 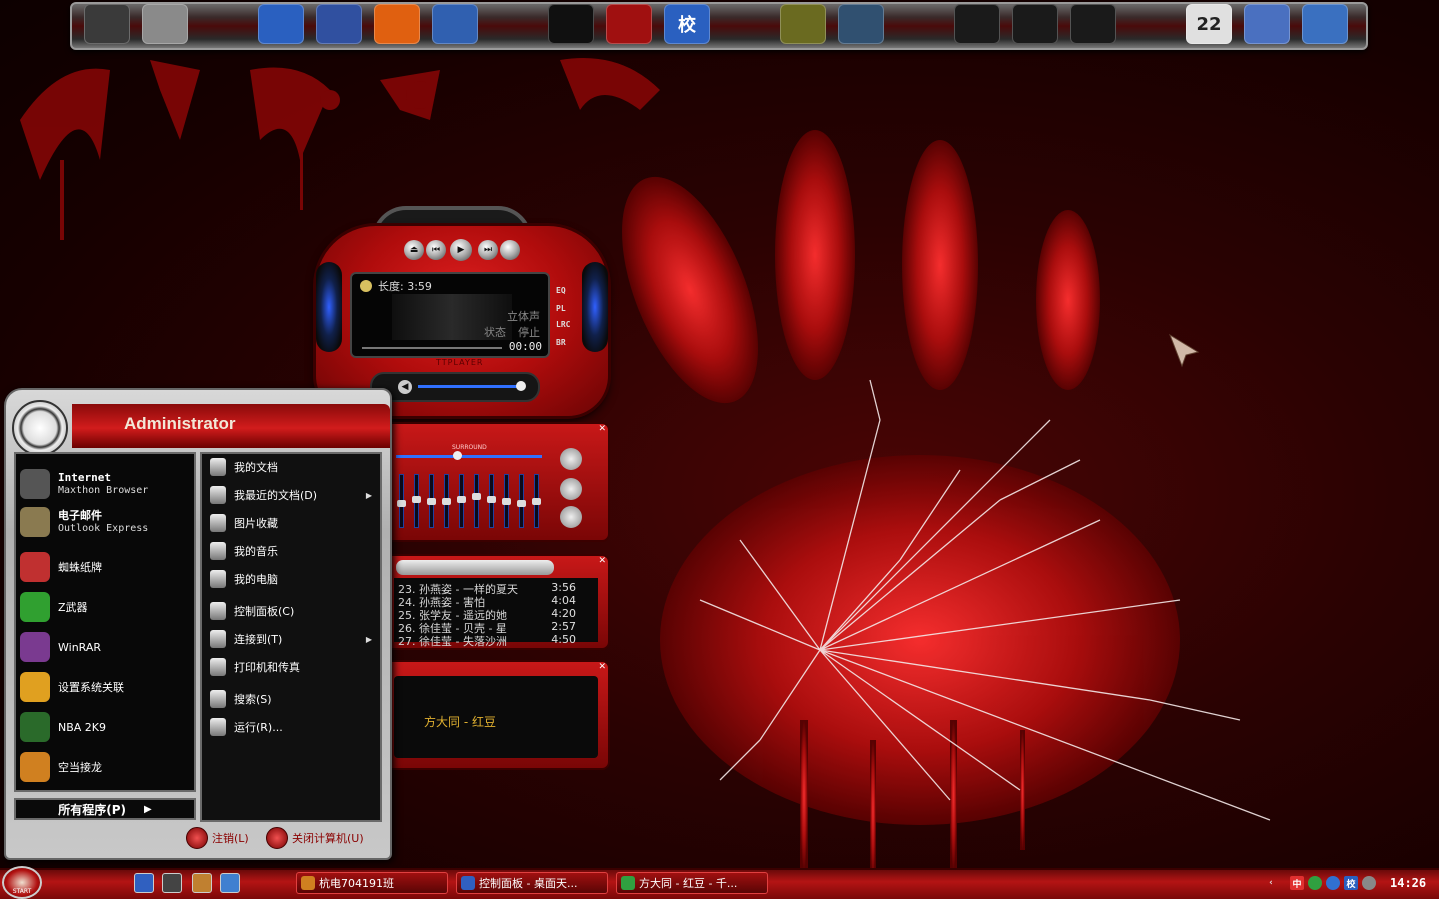 I want to click on school-icon: 校, so click(x=687, y=24).